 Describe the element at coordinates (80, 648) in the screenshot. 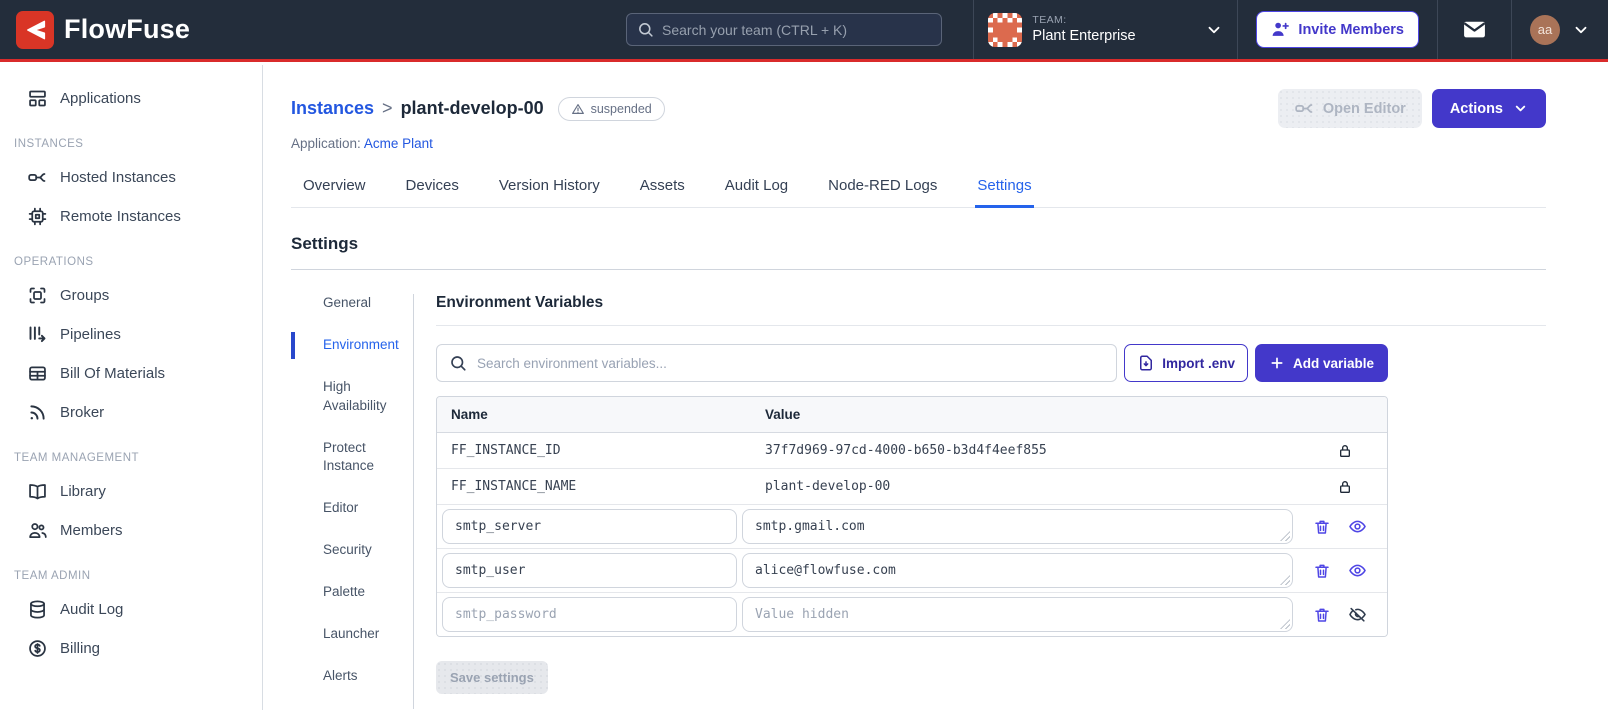

I see `sidebar-item-label: Billing` at that location.